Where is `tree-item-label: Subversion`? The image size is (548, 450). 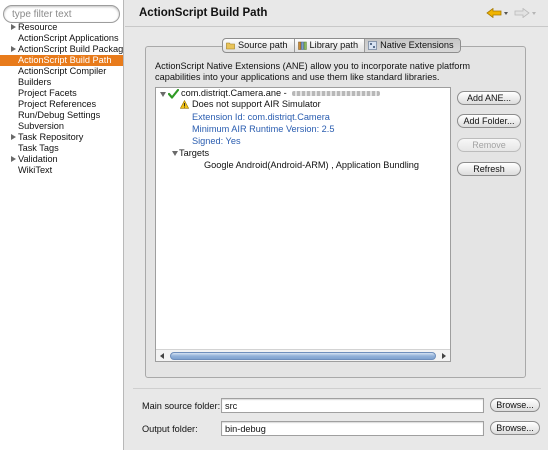
tree-item-label: Subversion is located at coordinates (41, 126).